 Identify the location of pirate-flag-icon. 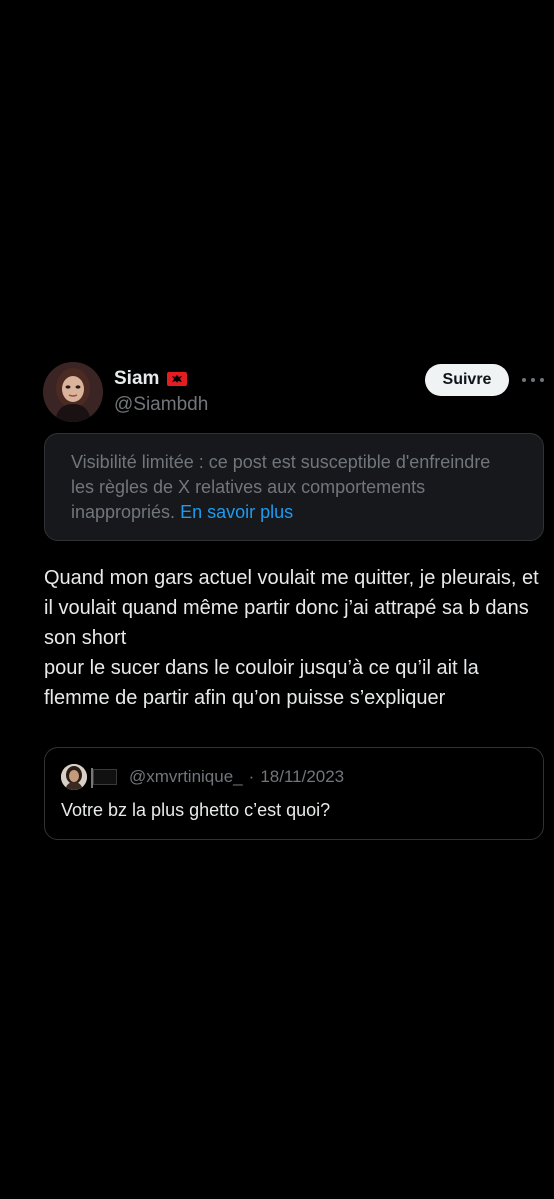
(104, 778).